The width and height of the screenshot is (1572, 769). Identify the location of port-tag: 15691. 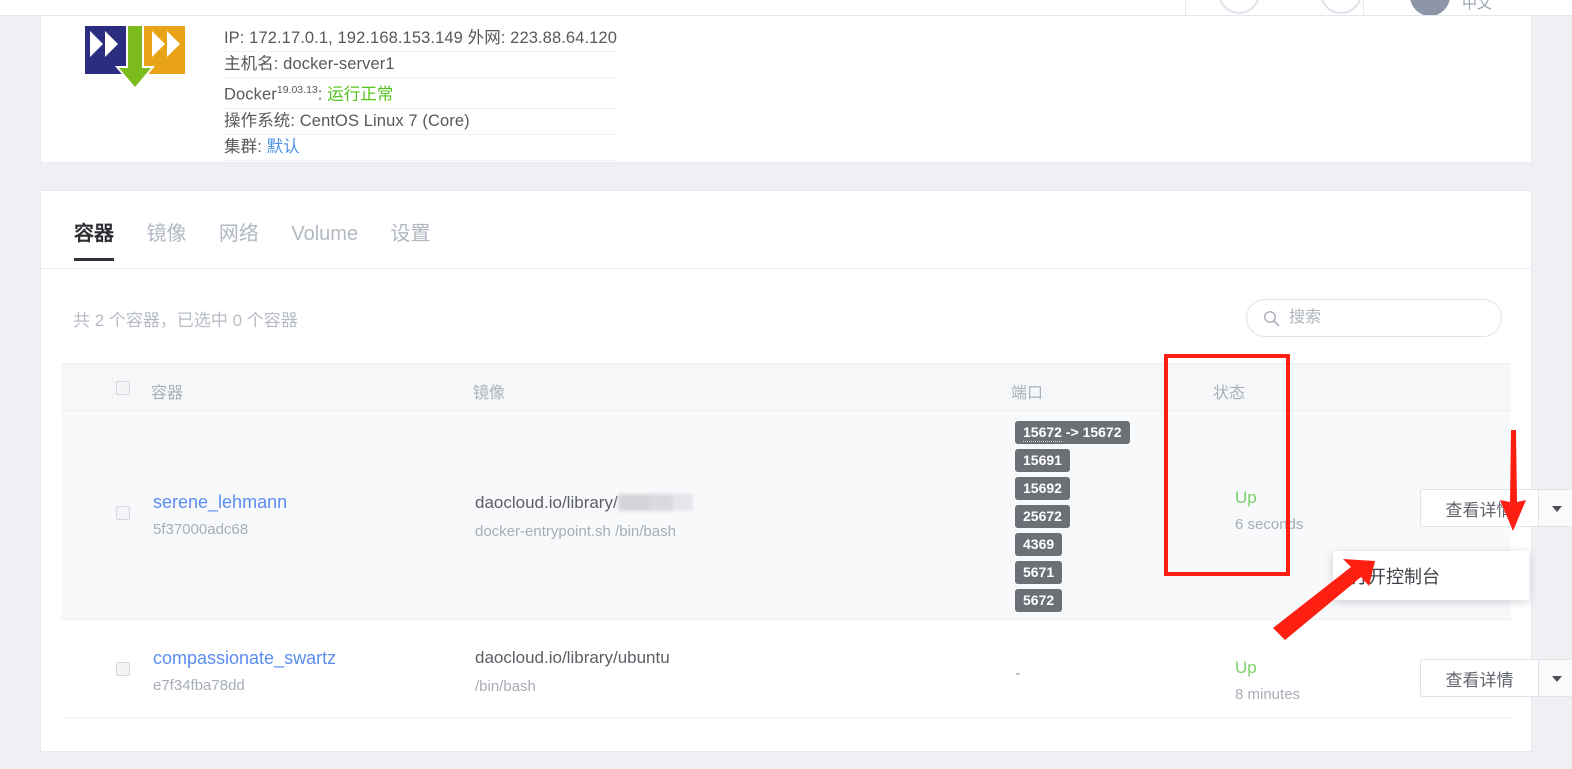
(1042, 460).